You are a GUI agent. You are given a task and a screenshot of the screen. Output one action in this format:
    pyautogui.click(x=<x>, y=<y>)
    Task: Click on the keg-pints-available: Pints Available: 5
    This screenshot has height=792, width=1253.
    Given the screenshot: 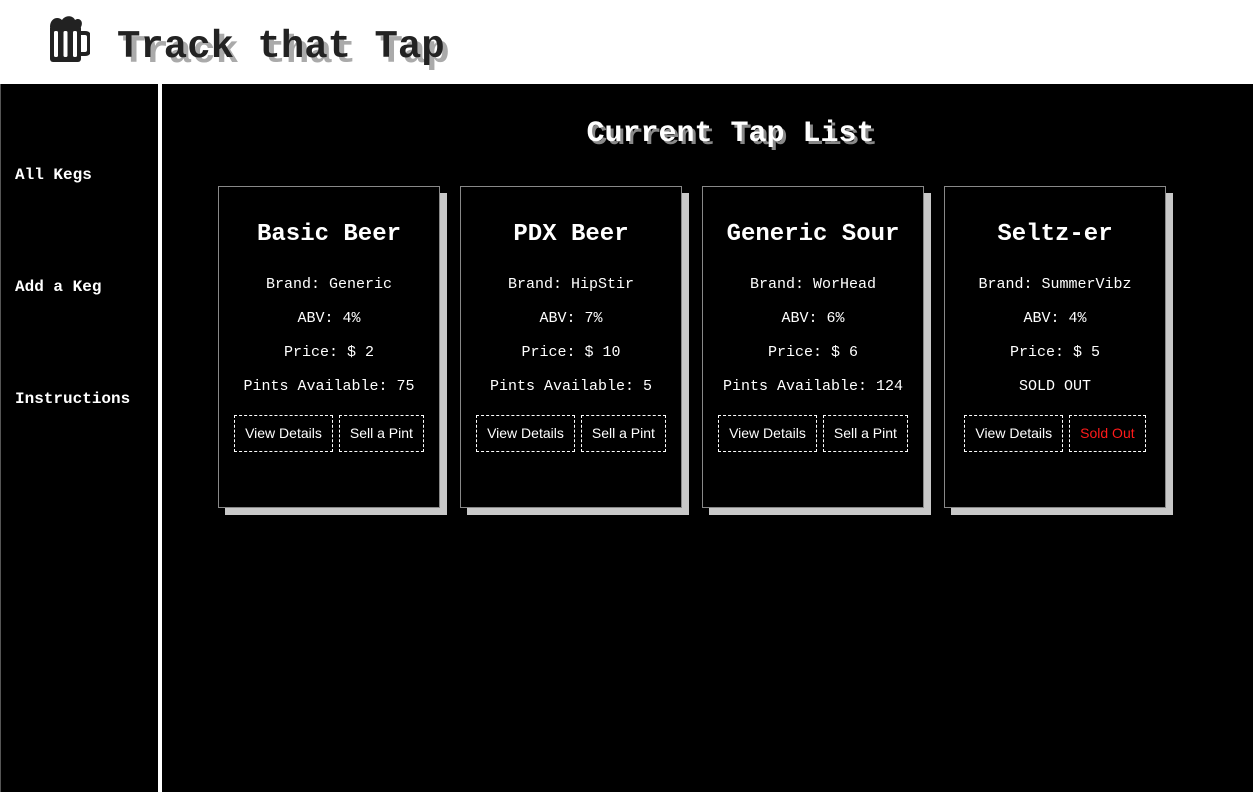 What is the action you would take?
    pyautogui.click(x=571, y=386)
    